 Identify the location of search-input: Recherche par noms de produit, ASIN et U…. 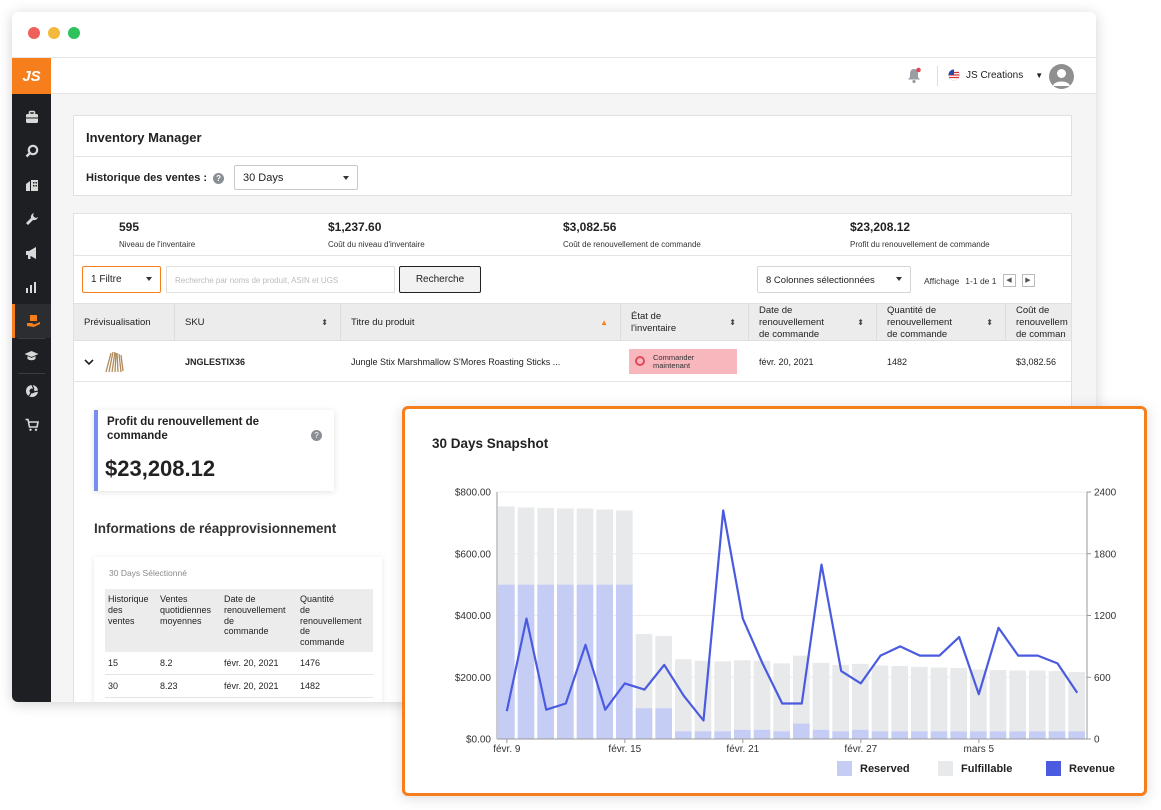
(280, 279).